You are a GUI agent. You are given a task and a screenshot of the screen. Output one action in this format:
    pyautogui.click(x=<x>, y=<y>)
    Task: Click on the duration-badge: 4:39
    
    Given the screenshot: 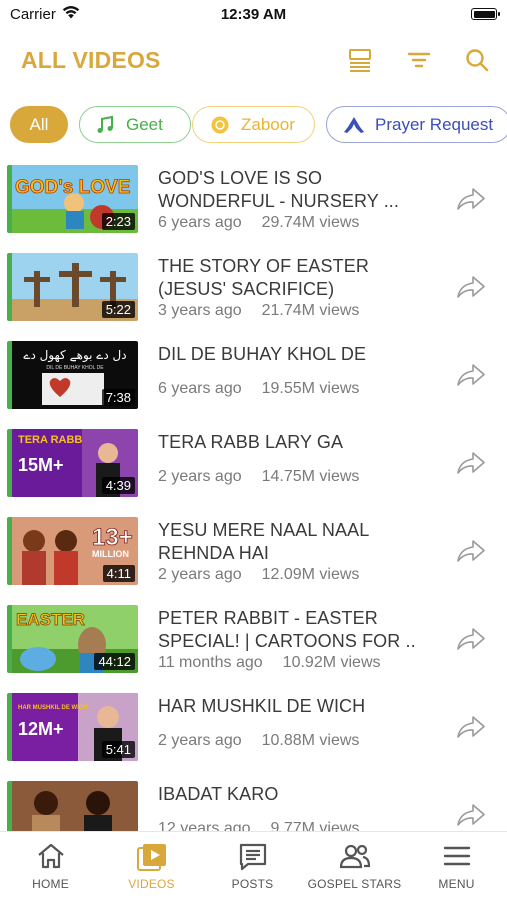 What is the action you would take?
    pyautogui.click(x=118, y=485)
    